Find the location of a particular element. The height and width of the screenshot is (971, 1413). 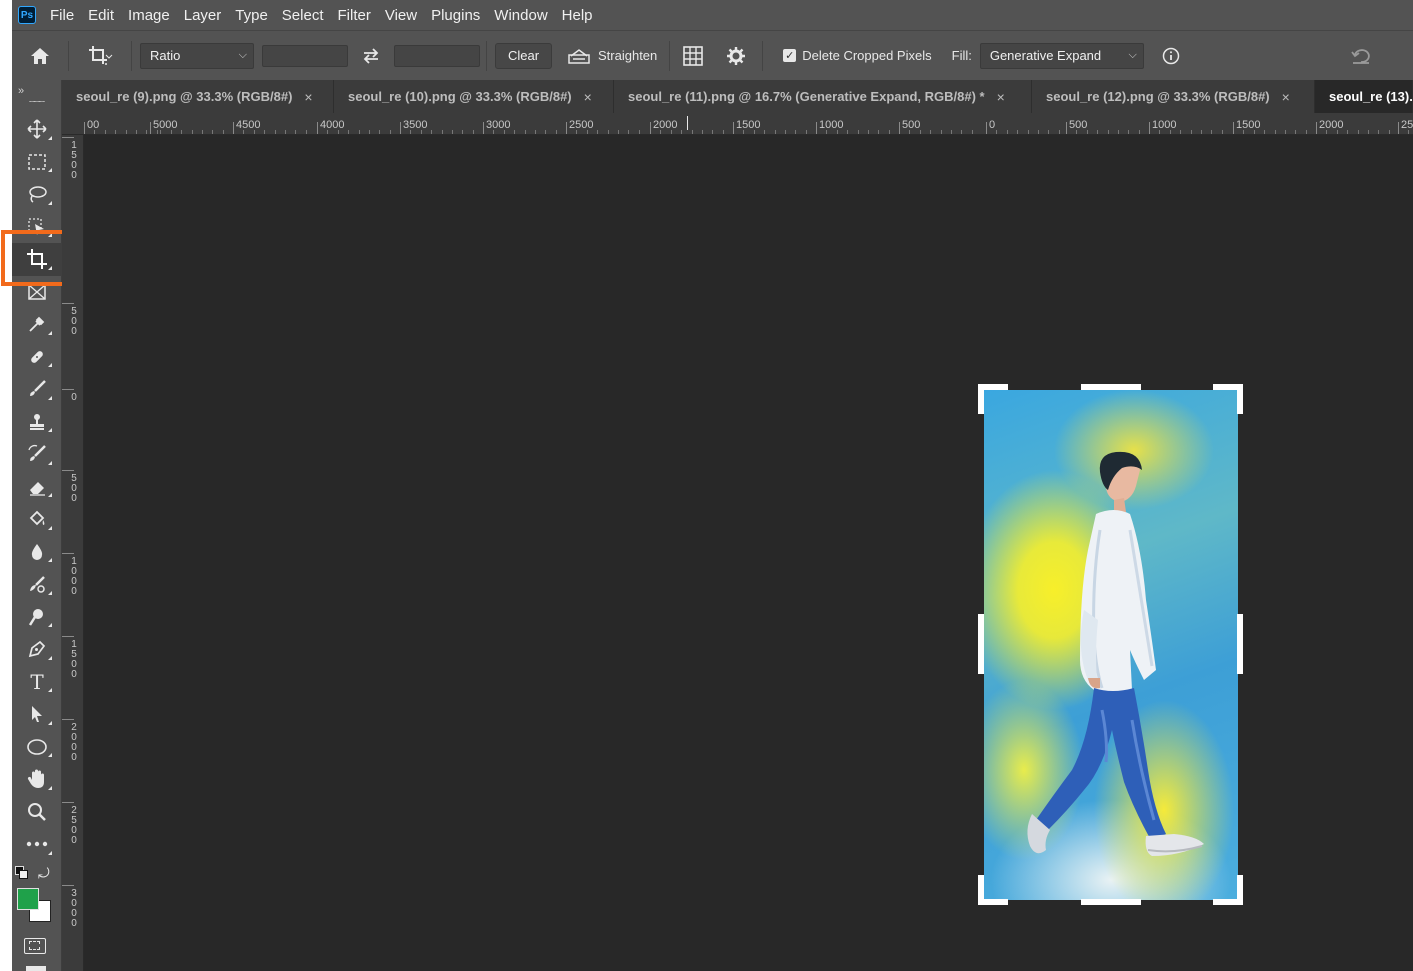

crop-handle-top-right is located at coordinates (1240, 399).